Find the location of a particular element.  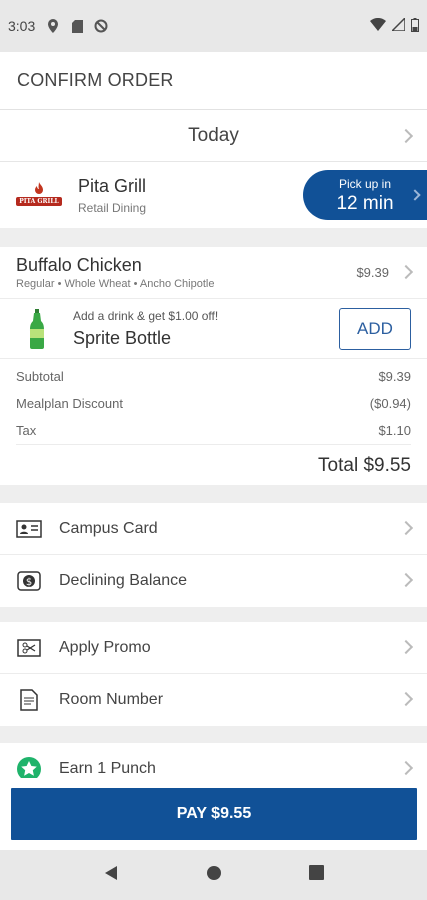

dollar-badge-icon: $ is located at coordinates (29, 581).